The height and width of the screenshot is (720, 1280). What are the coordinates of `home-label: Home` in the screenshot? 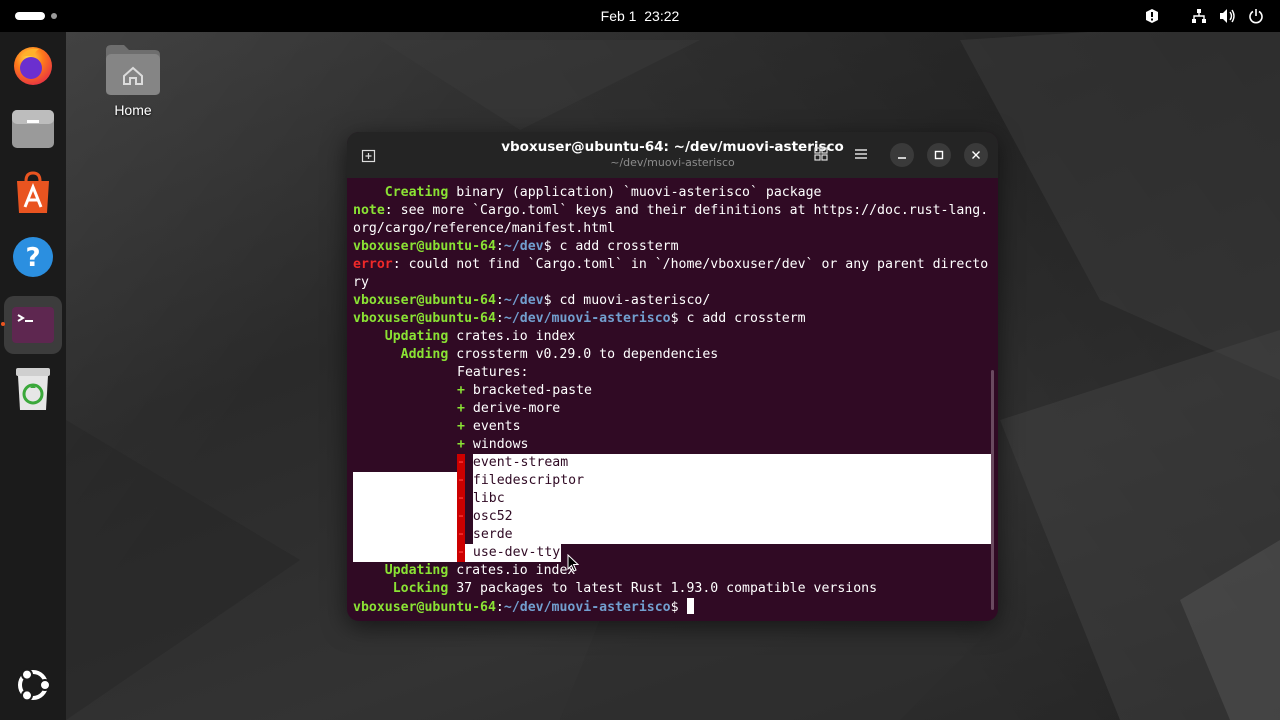 It's located at (133, 110).